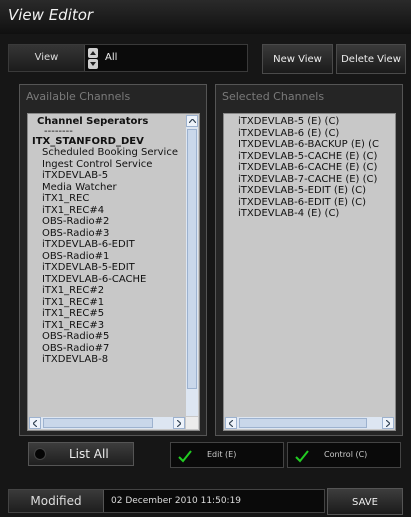 This screenshot has width=411, height=517. Describe the element at coordinates (303, 145) in the screenshot. I see `list-item: ITXDEVLAB-6-BACKUP (E) (C` at that location.